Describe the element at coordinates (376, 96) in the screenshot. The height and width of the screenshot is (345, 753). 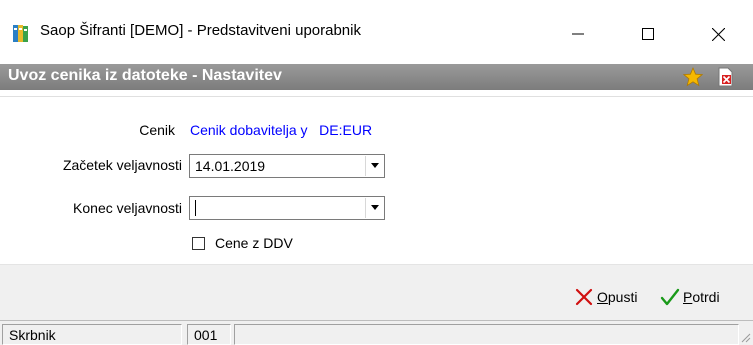
I see `divider` at that location.